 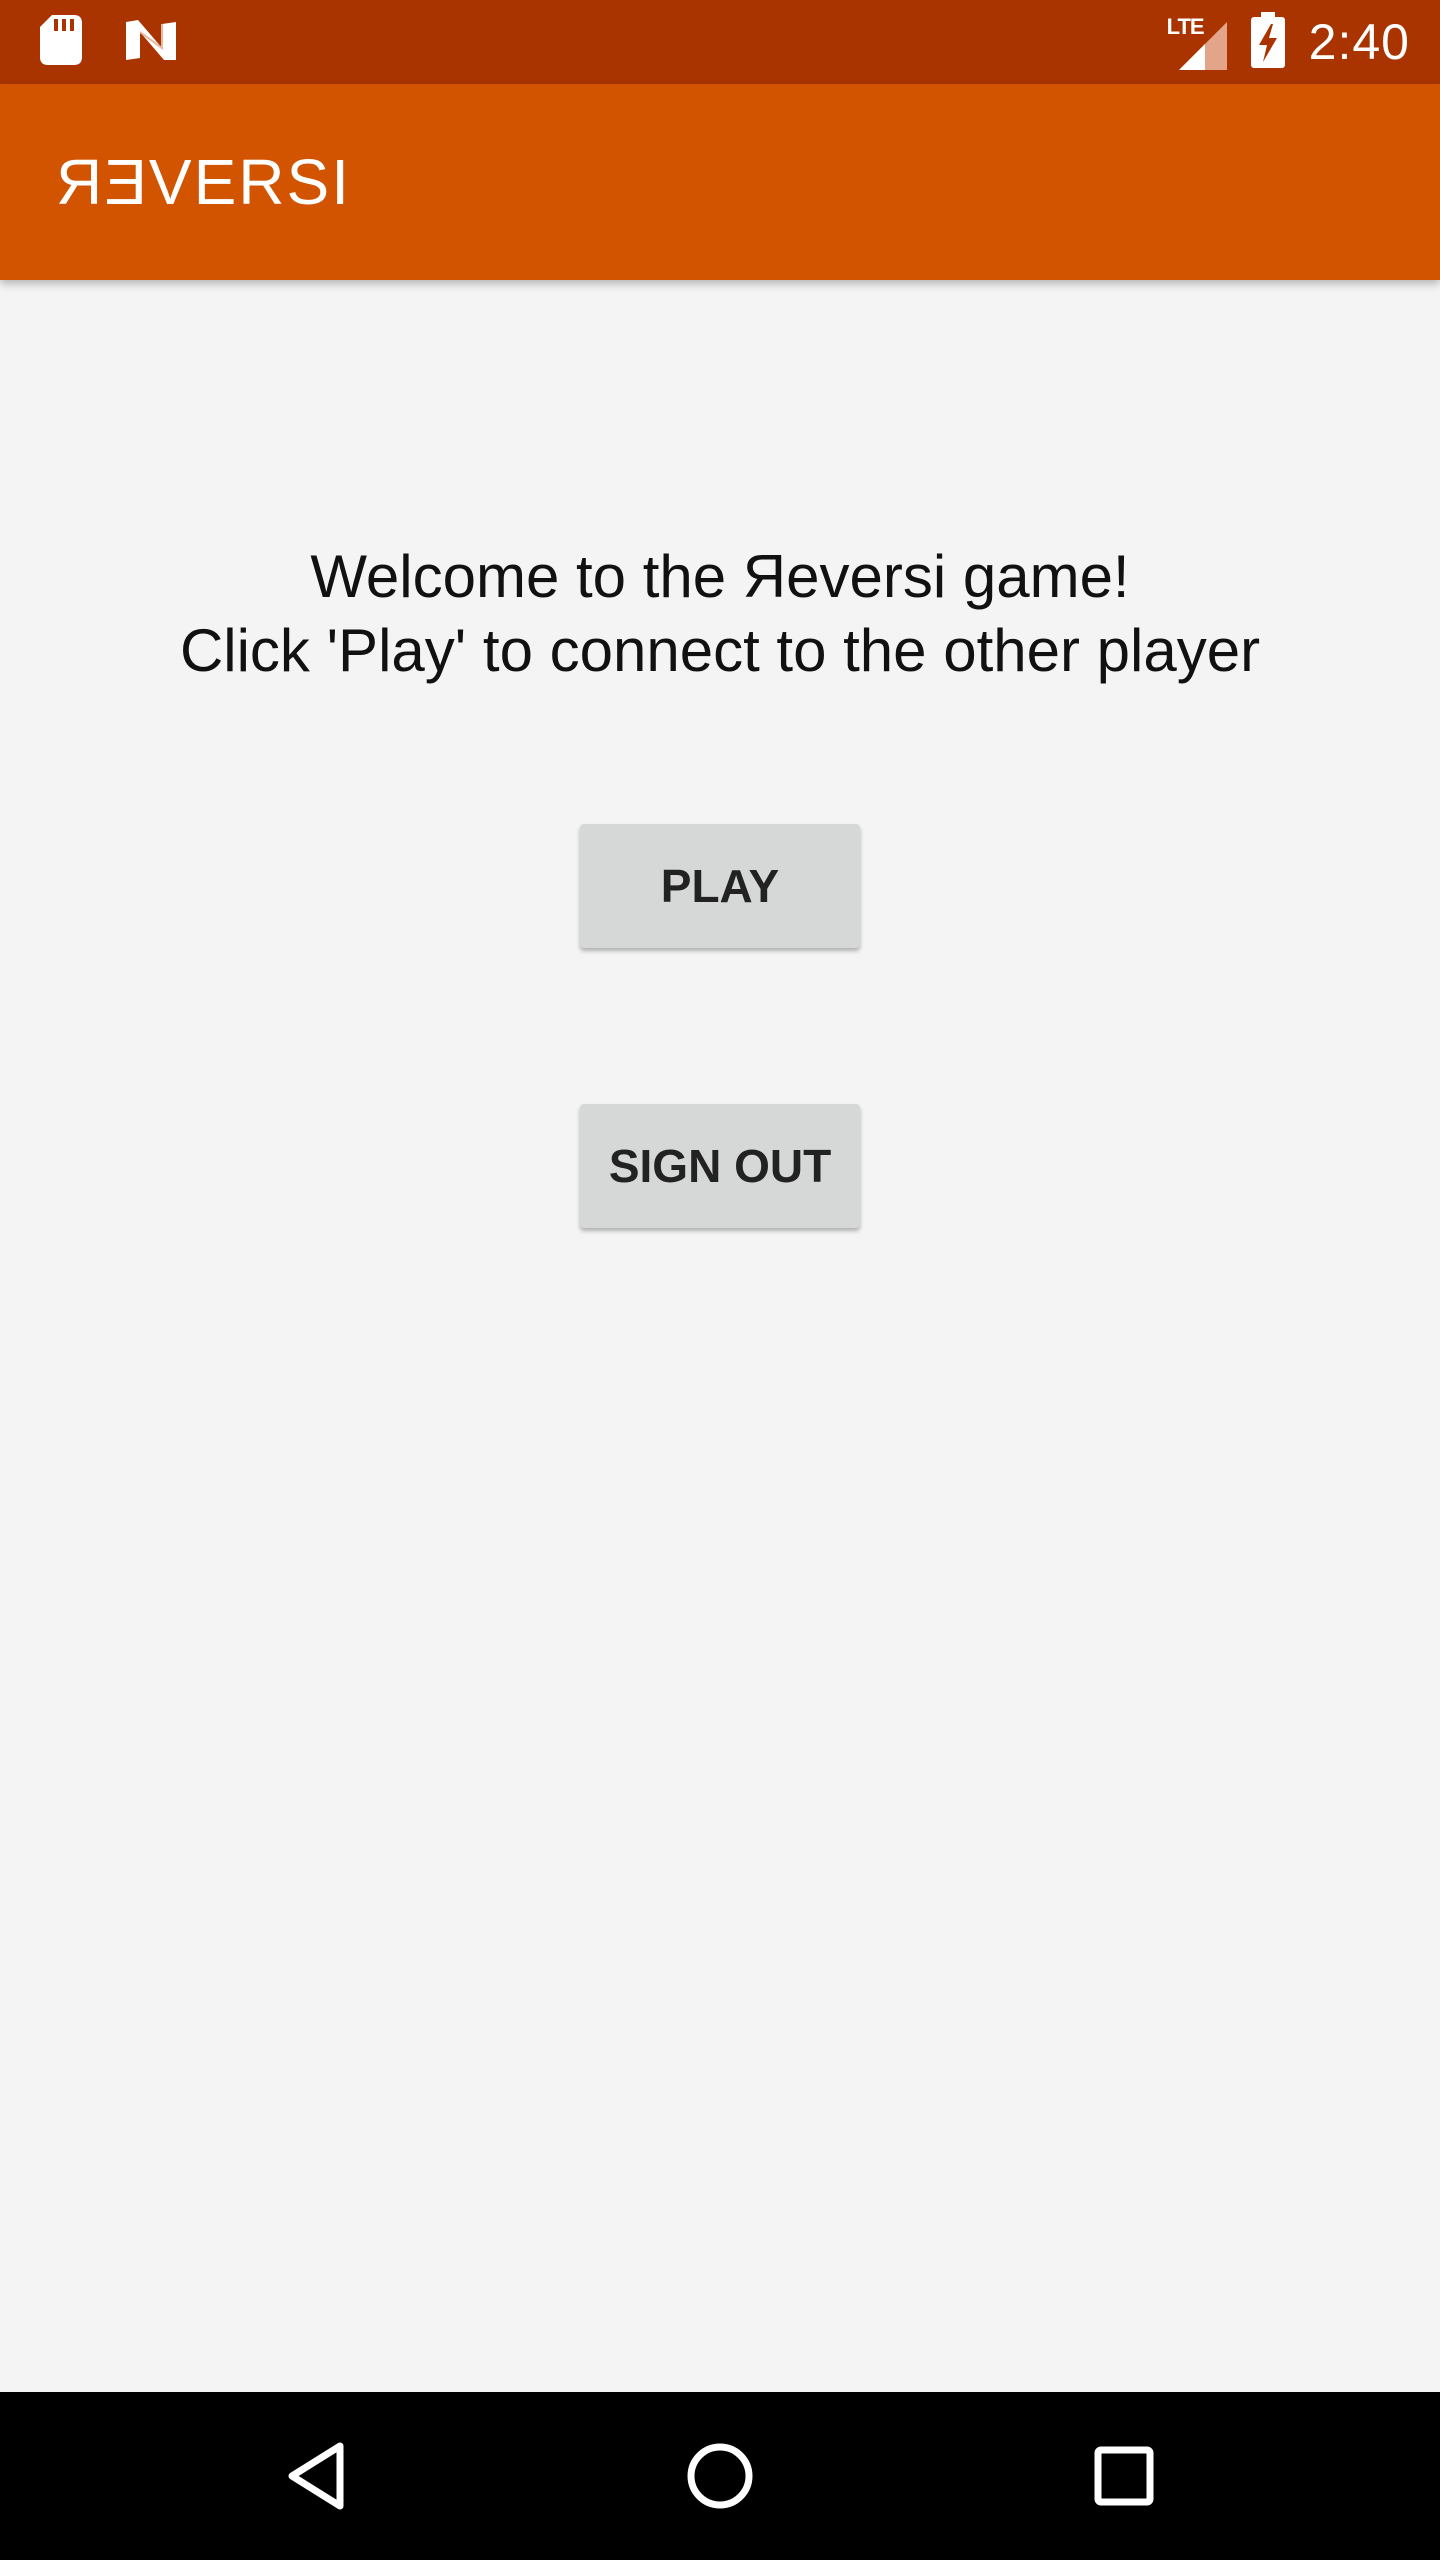 What do you see at coordinates (720, 42) in the screenshot?
I see `status-bar: LTE 2:40` at bounding box center [720, 42].